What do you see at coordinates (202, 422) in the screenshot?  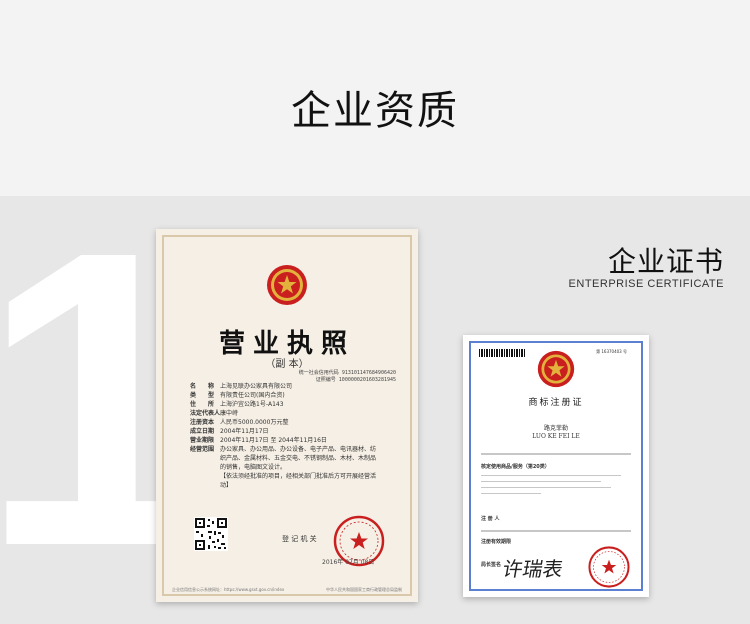 I see `row-label: 注册资本` at bounding box center [202, 422].